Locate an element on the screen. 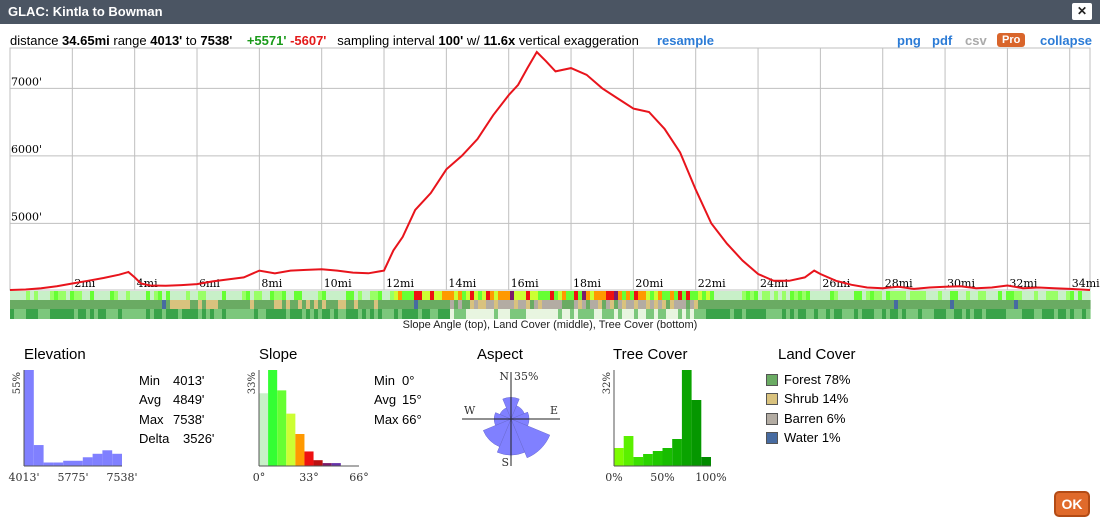 This screenshot has height=525, width=1100. shrub-value: 14% is located at coordinates (835, 398).